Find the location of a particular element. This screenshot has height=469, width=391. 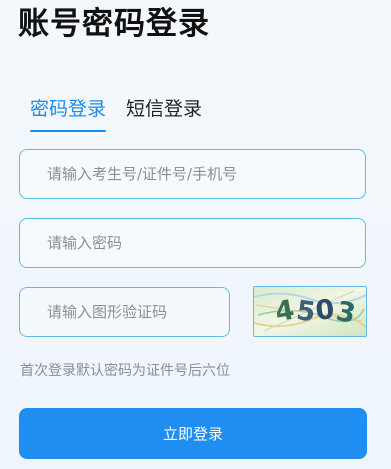

password-input is located at coordinates (192, 243).